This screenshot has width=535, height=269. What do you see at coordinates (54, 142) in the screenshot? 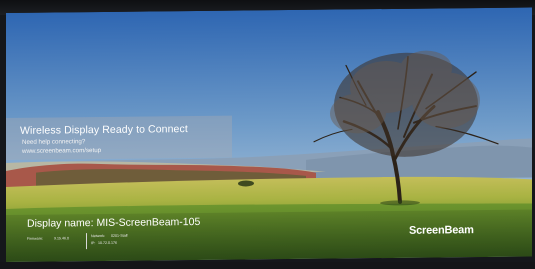
I see `help-connecting-text: Need help connecting?` at bounding box center [54, 142].